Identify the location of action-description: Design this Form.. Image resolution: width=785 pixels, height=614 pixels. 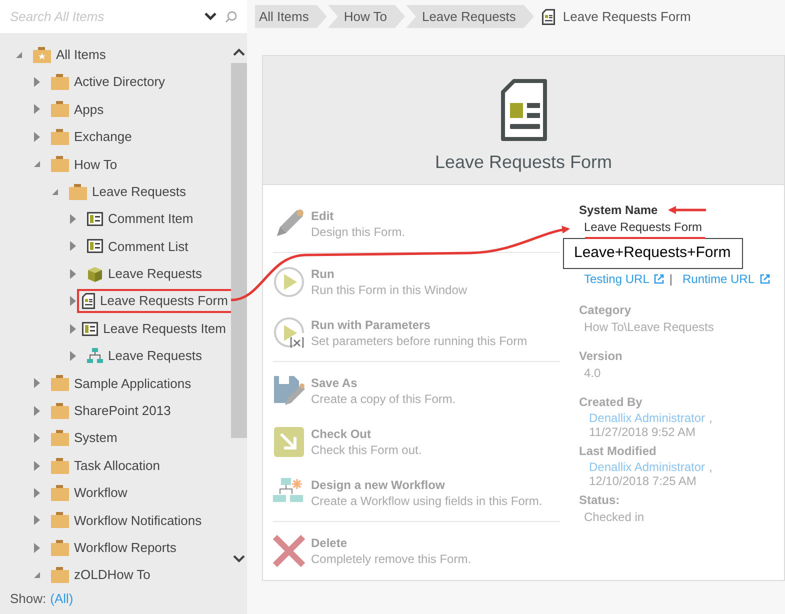
(358, 232).